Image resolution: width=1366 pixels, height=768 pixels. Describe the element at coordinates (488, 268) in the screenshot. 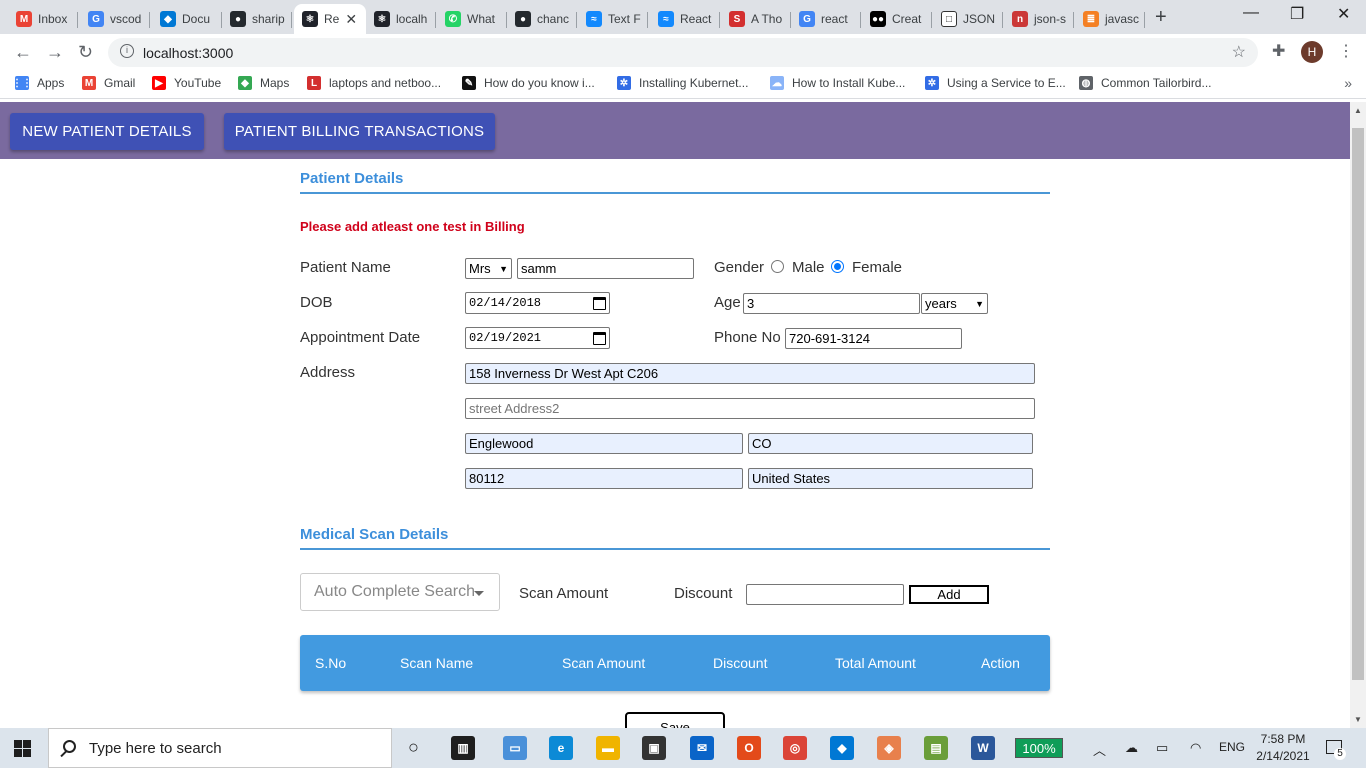

I see `name-title-select: Mrs ▼` at that location.